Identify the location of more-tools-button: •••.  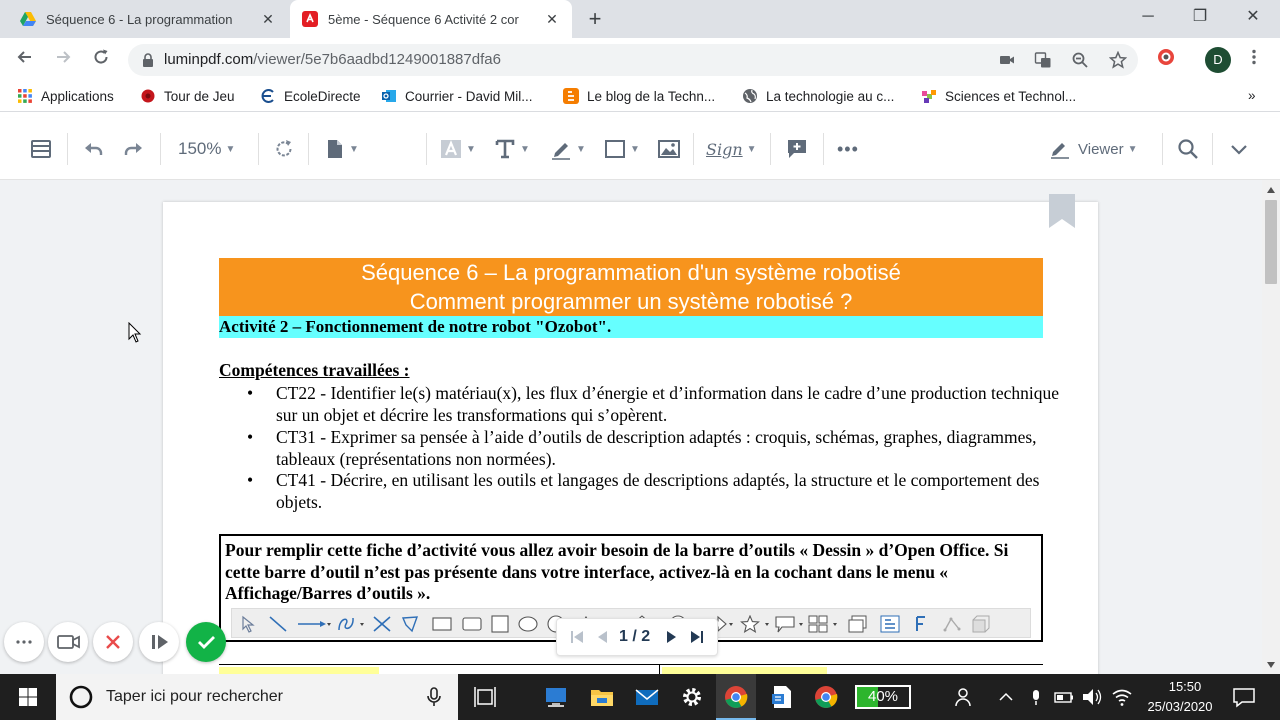
(848, 149).